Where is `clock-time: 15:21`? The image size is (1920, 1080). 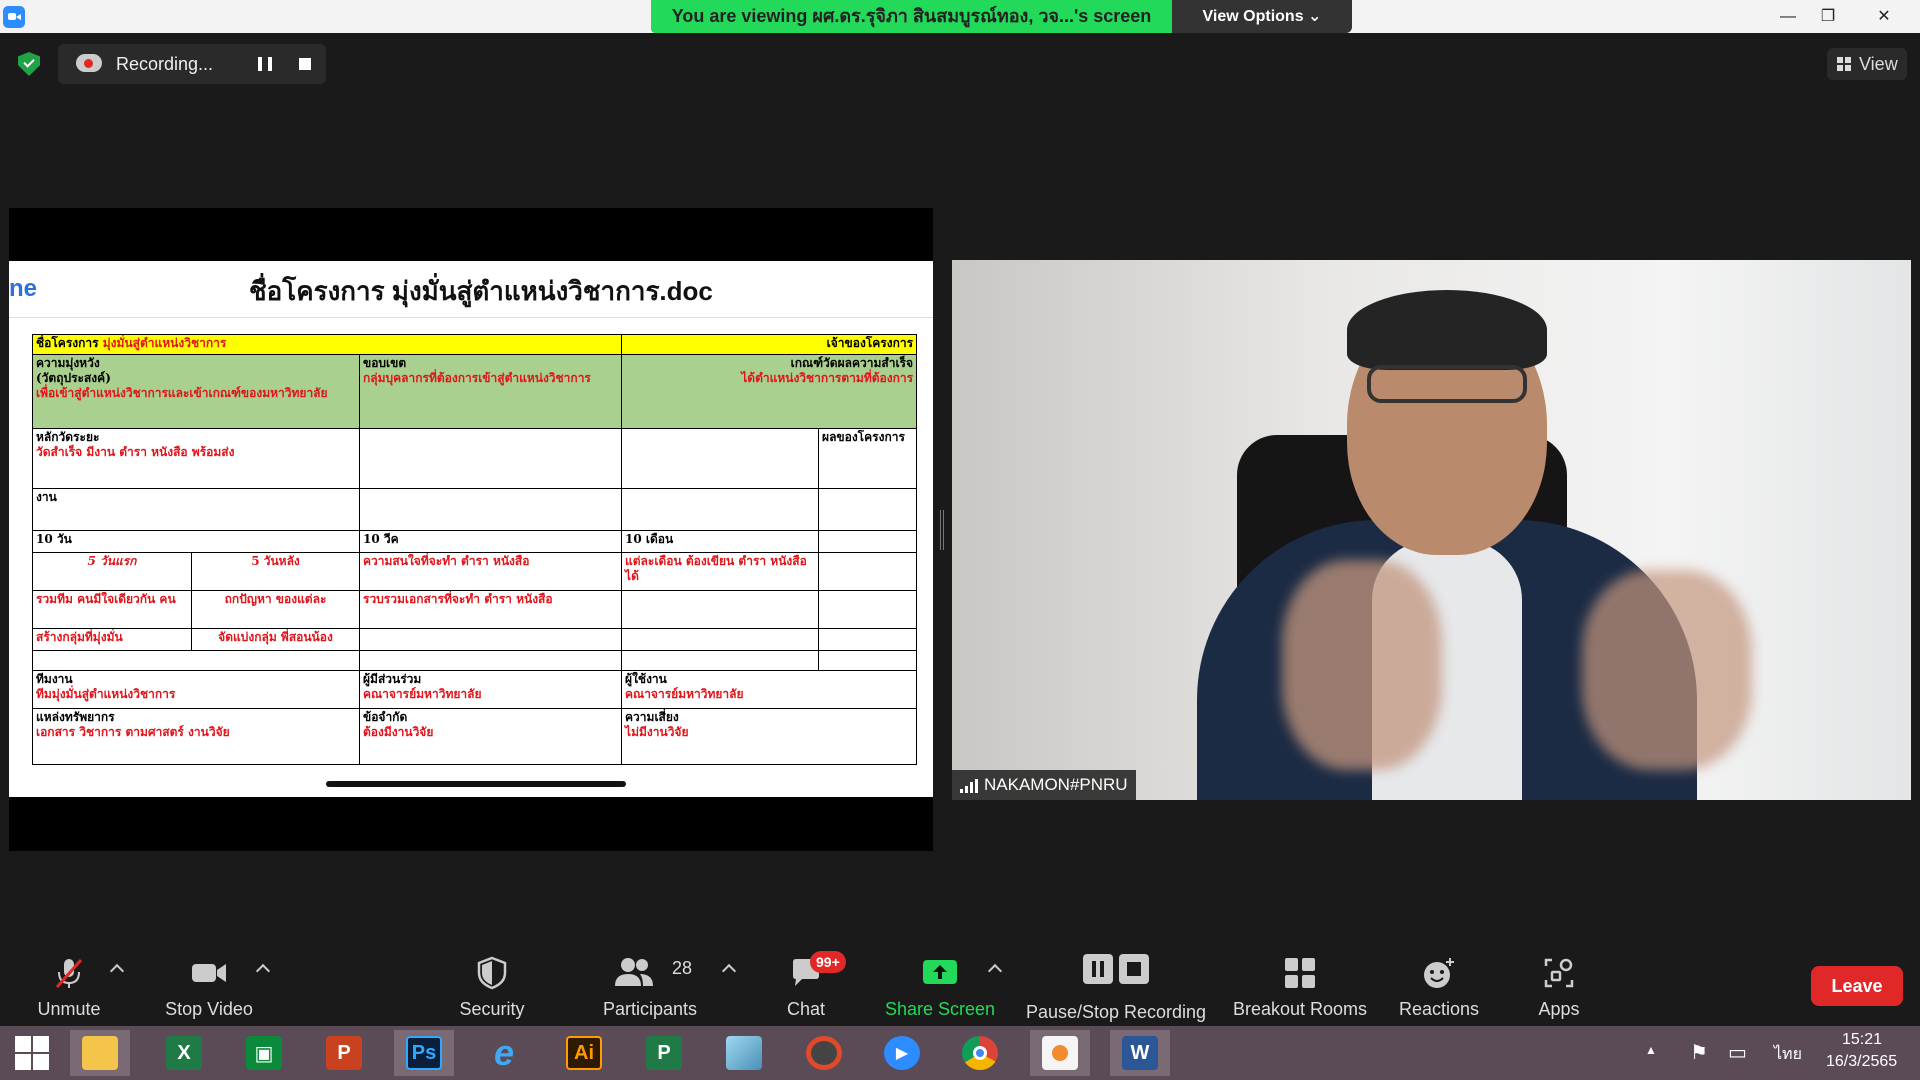 clock-time: 15:21 is located at coordinates (1862, 1040).